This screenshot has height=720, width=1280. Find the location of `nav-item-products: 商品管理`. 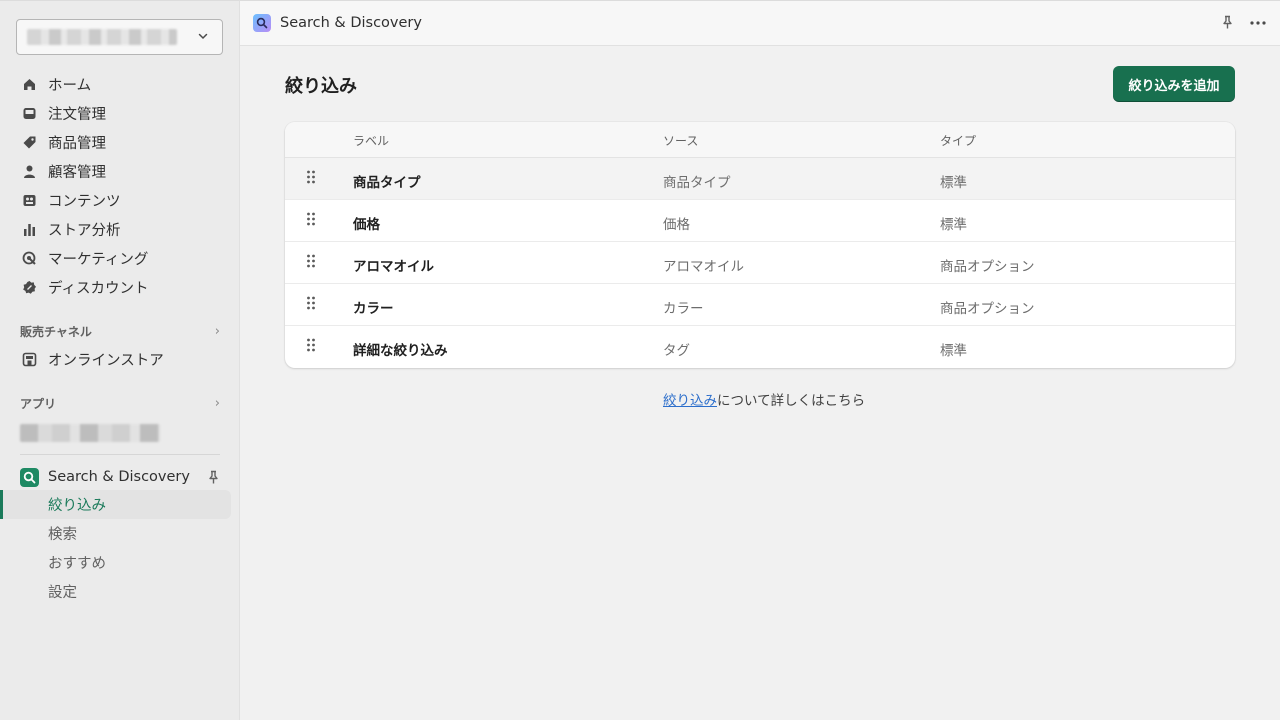

nav-item-products: 商品管理 is located at coordinates (120, 142).